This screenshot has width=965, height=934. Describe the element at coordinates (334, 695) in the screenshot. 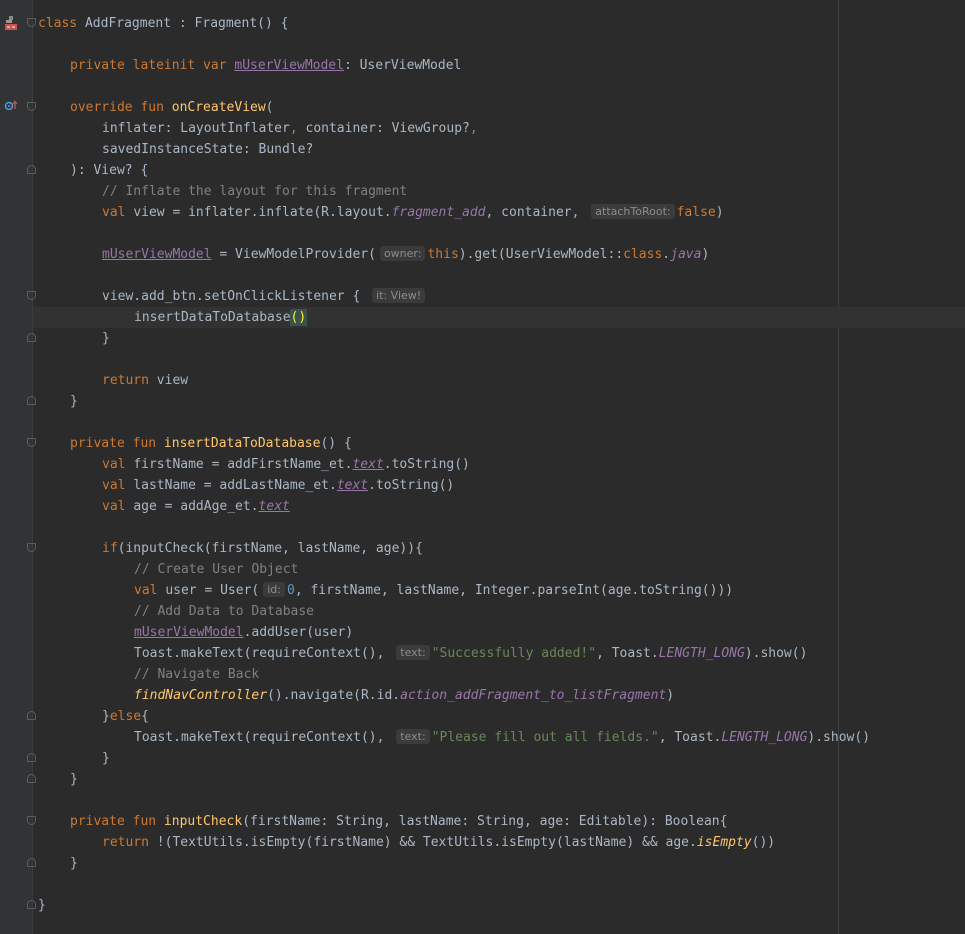

I see `code-text: ().navigate(R.id.` at that location.